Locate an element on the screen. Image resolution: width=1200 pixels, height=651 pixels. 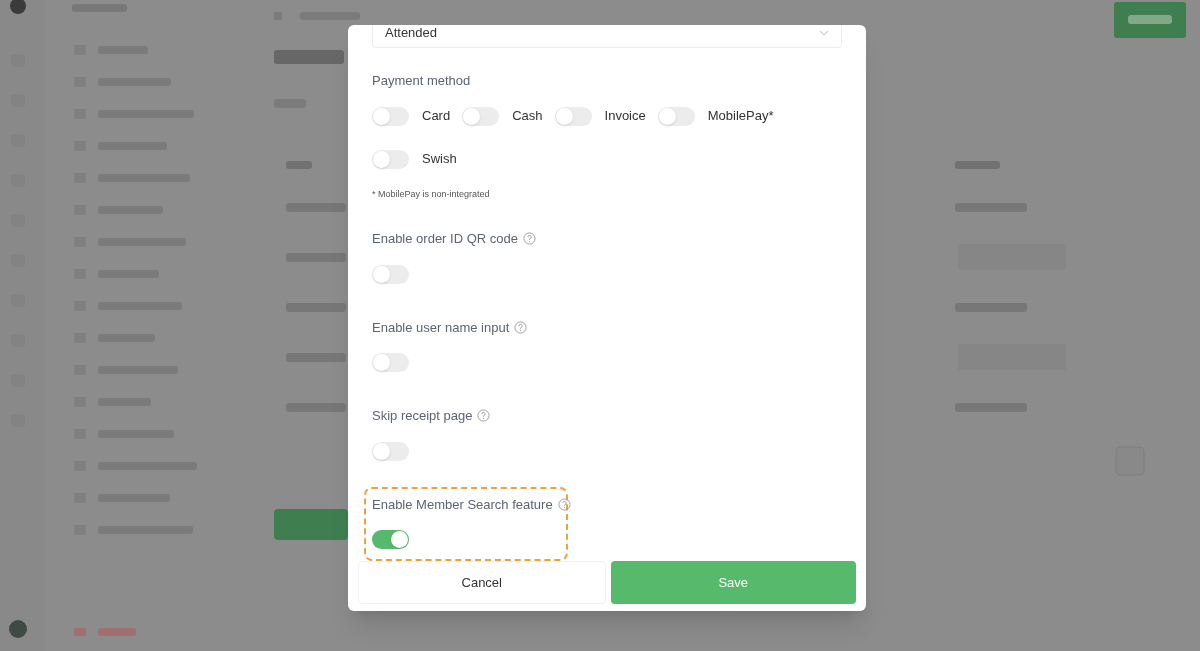
setting-label: Enable Member Search feature is located at coordinates (462, 504).